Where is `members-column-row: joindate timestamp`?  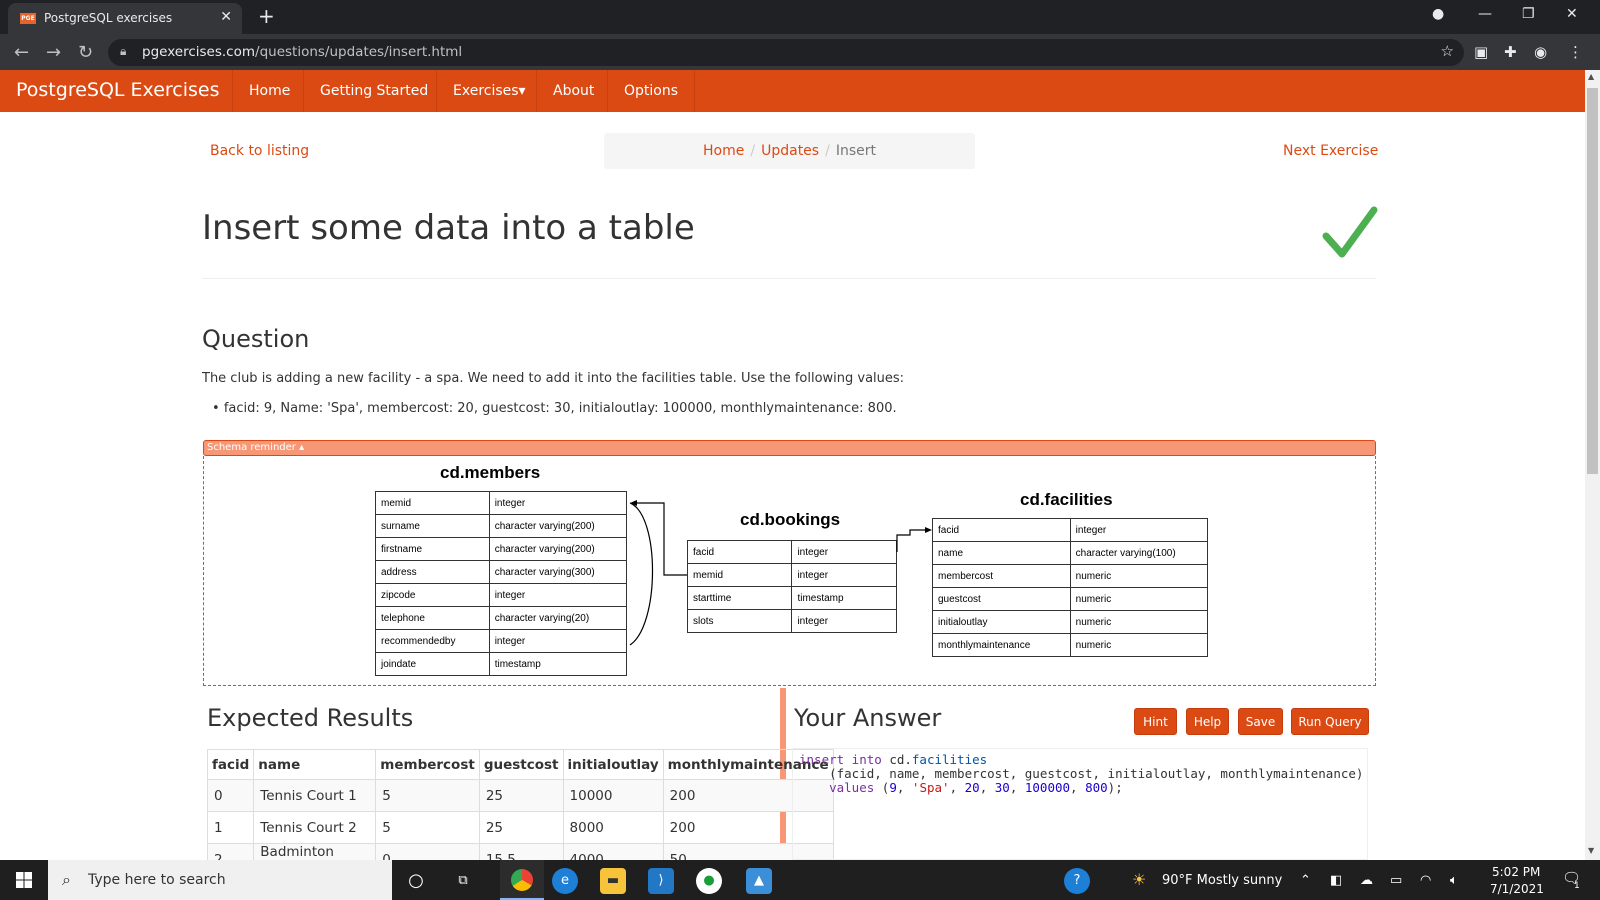
members-column-row: joindate timestamp is located at coordinates (501, 664).